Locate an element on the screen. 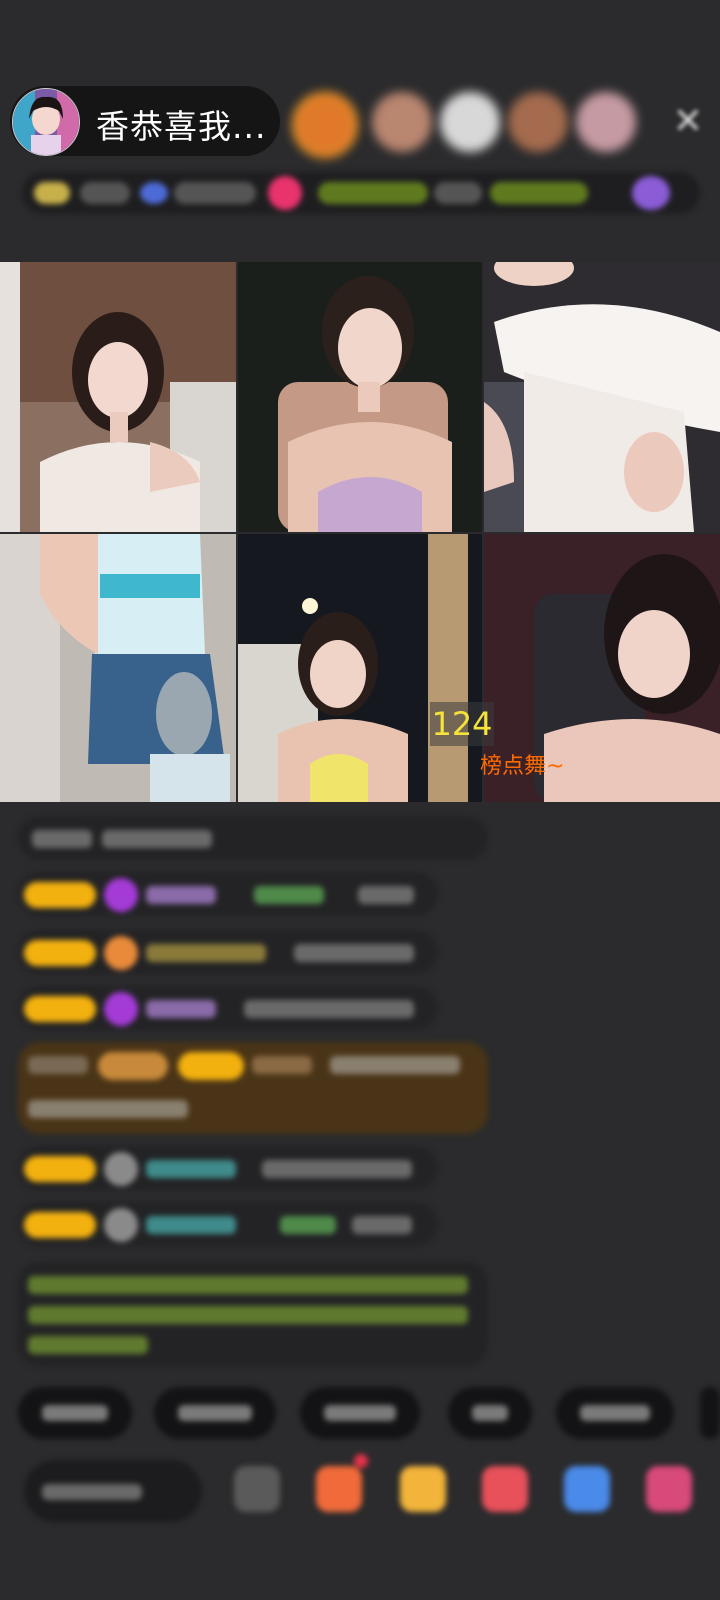 This screenshot has width=720, height=1600. stream-caption: 榜点舞~ is located at coordinates (522, 766).